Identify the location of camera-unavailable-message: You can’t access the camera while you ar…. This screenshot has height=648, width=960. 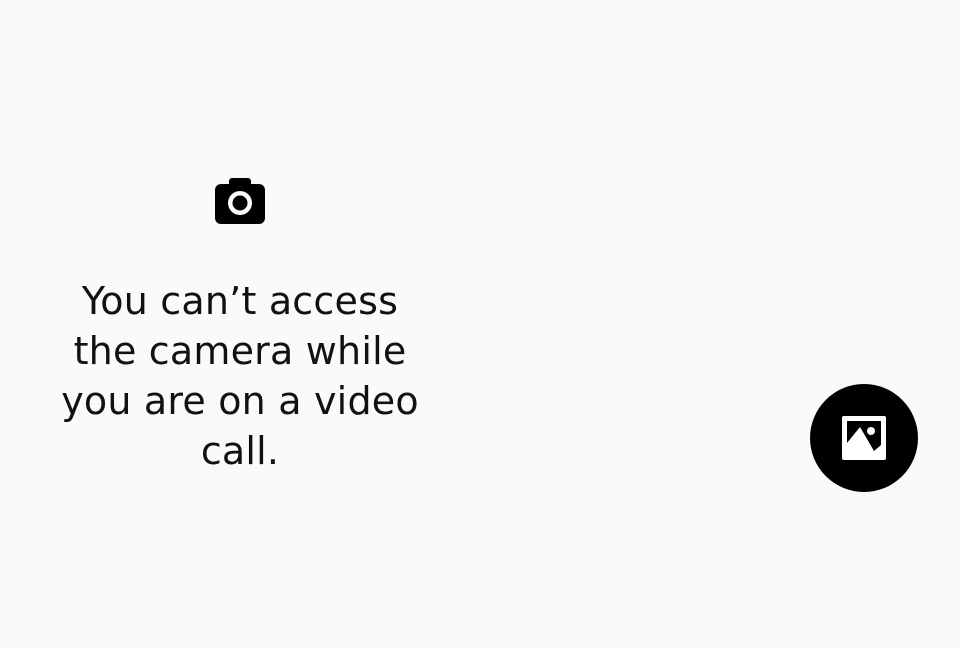
(240, 376).